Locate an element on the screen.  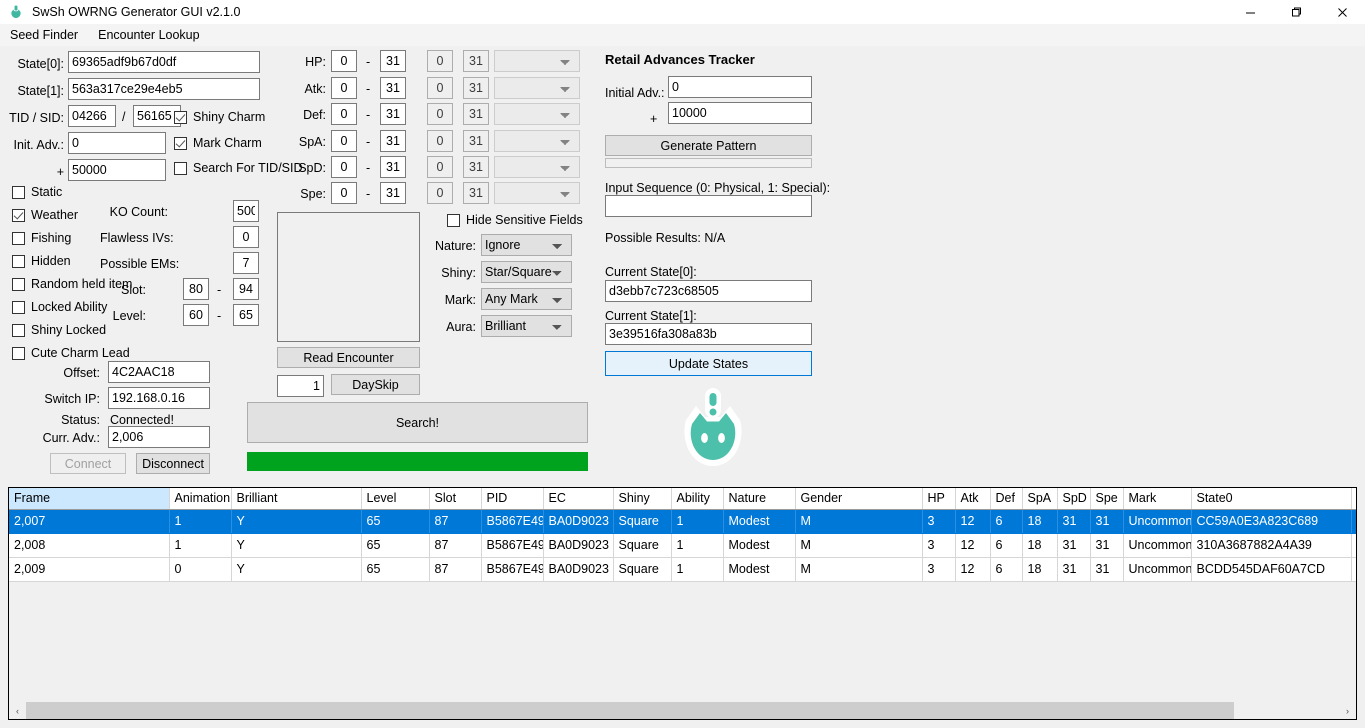
col-header-hp: HP is located at coordinates (939, 499).